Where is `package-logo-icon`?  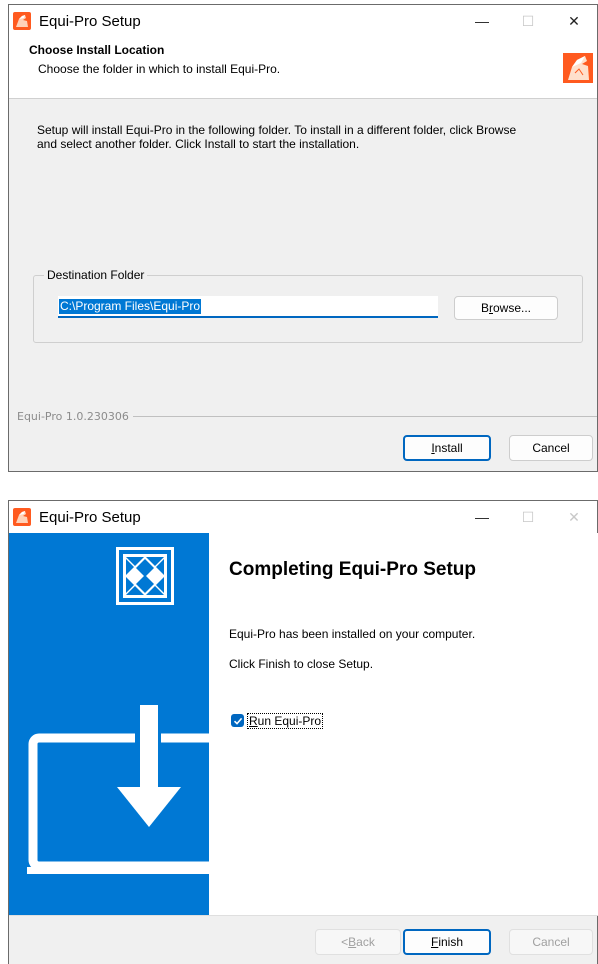
package-logo-icon is located at coordinates (145, 576).